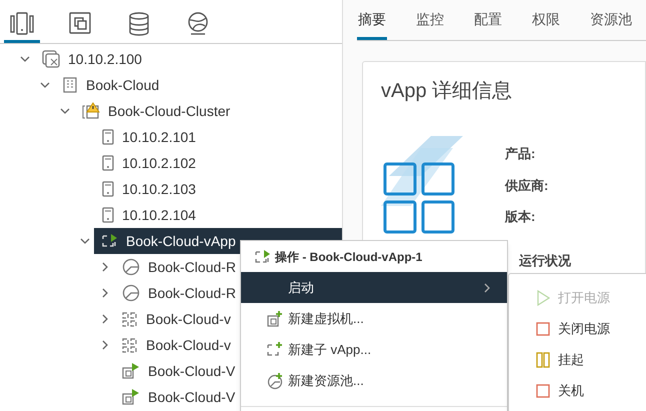 The image size is (646, 411). What do you see at coordinates (218, 189) in the screenshot?
I see `tree-item: 10.10.2.103` at bounding box center [218, 189].